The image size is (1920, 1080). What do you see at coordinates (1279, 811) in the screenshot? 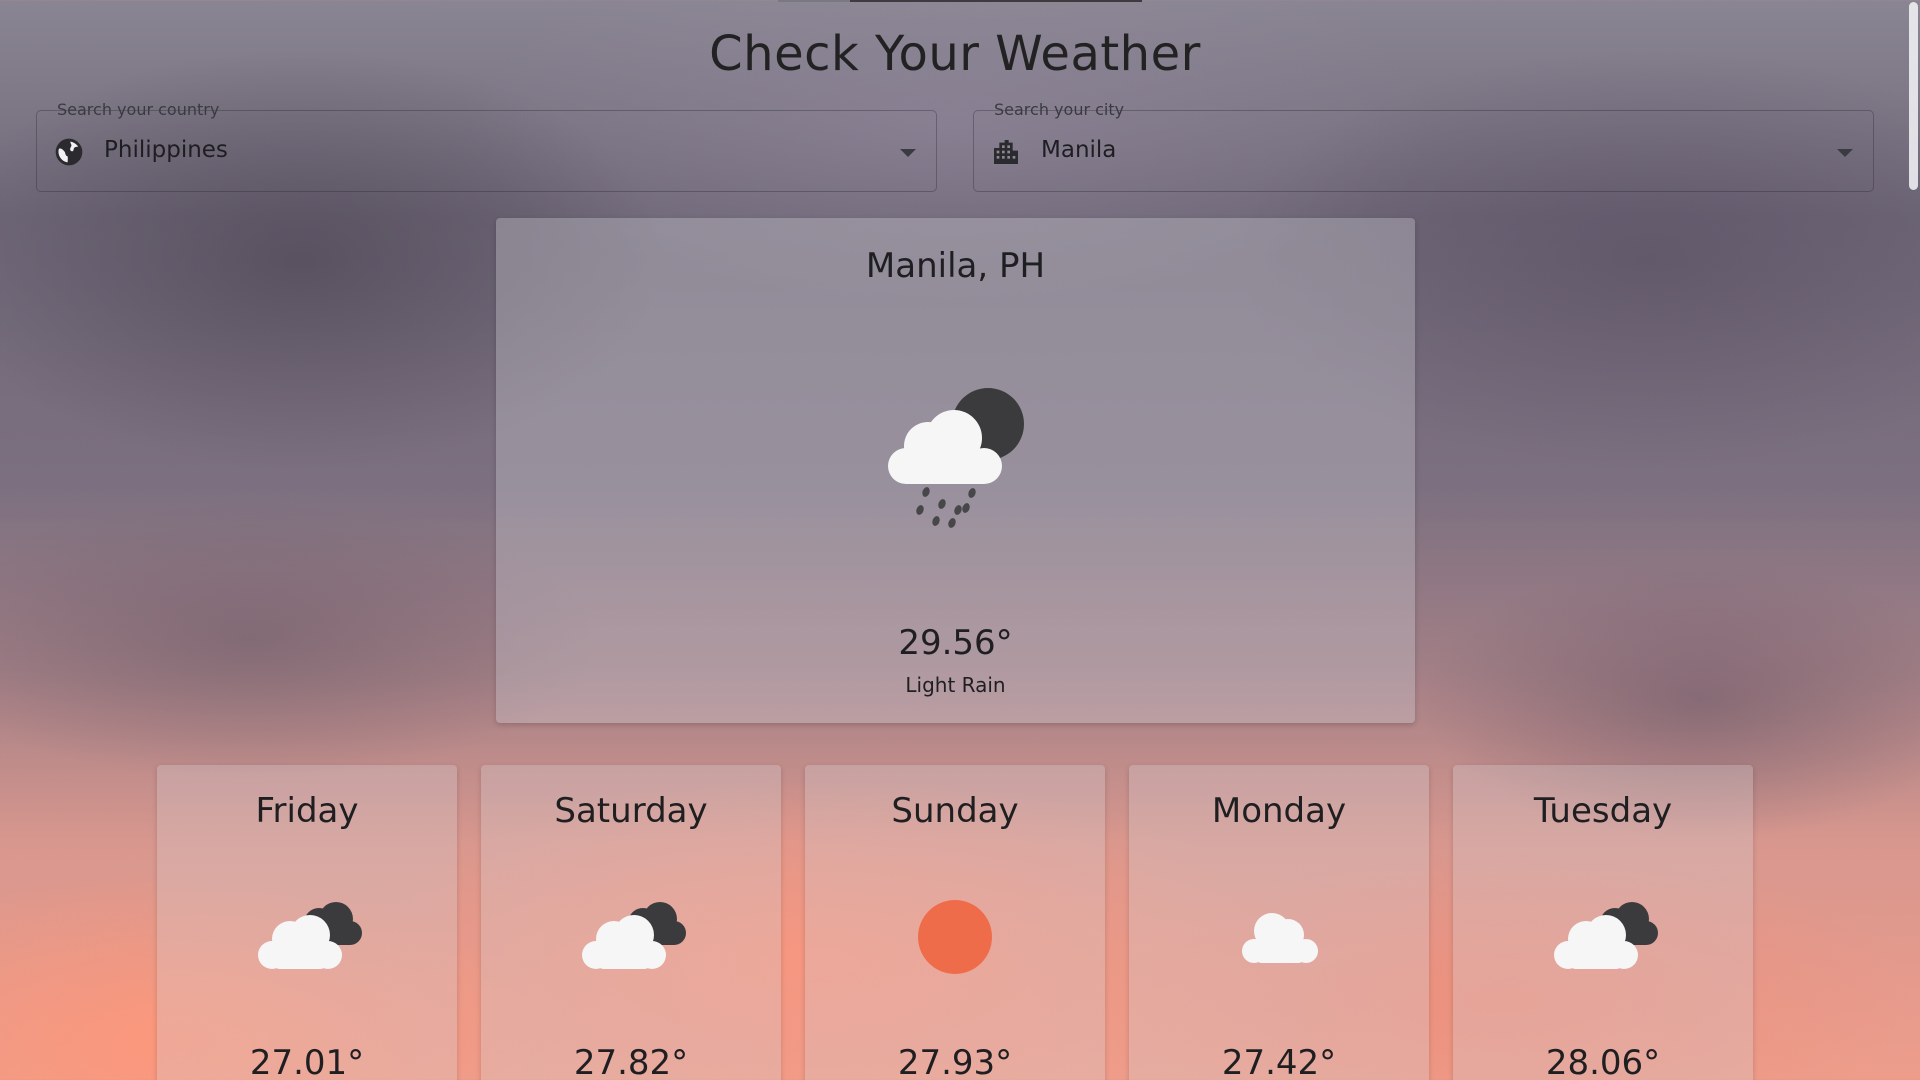
I see `forecast-day: Monday` at bounding box center [1279, 811].